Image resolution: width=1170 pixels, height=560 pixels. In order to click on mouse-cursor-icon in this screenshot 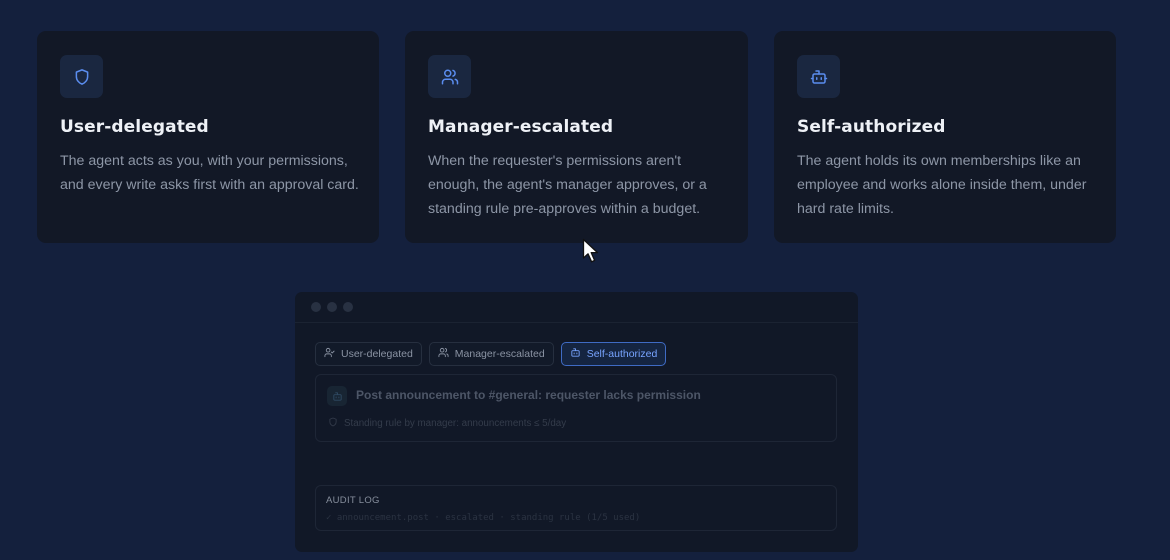, I will do `click(590, 250)`.